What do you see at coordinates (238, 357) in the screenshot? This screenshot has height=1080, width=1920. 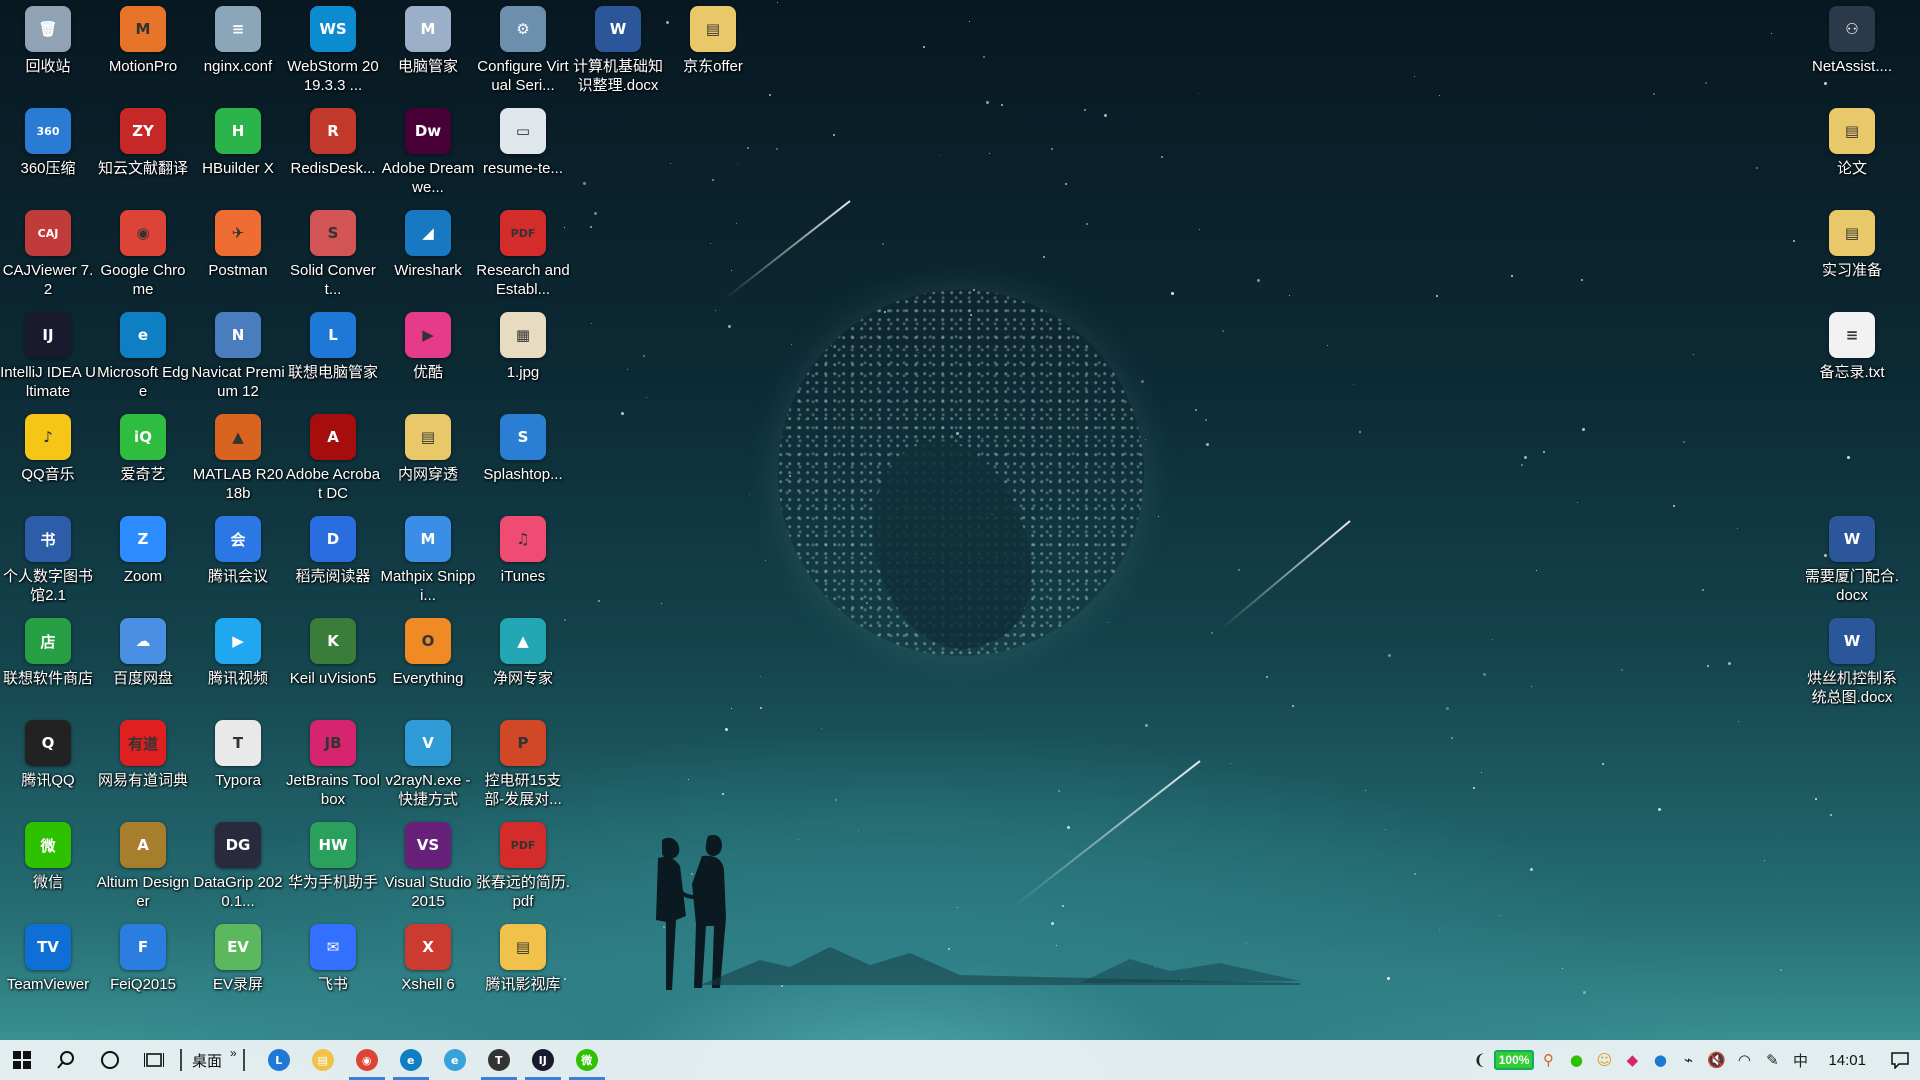 I see `desktop-icon: N Navicat Premium 12` at bounding box center [238, 357].